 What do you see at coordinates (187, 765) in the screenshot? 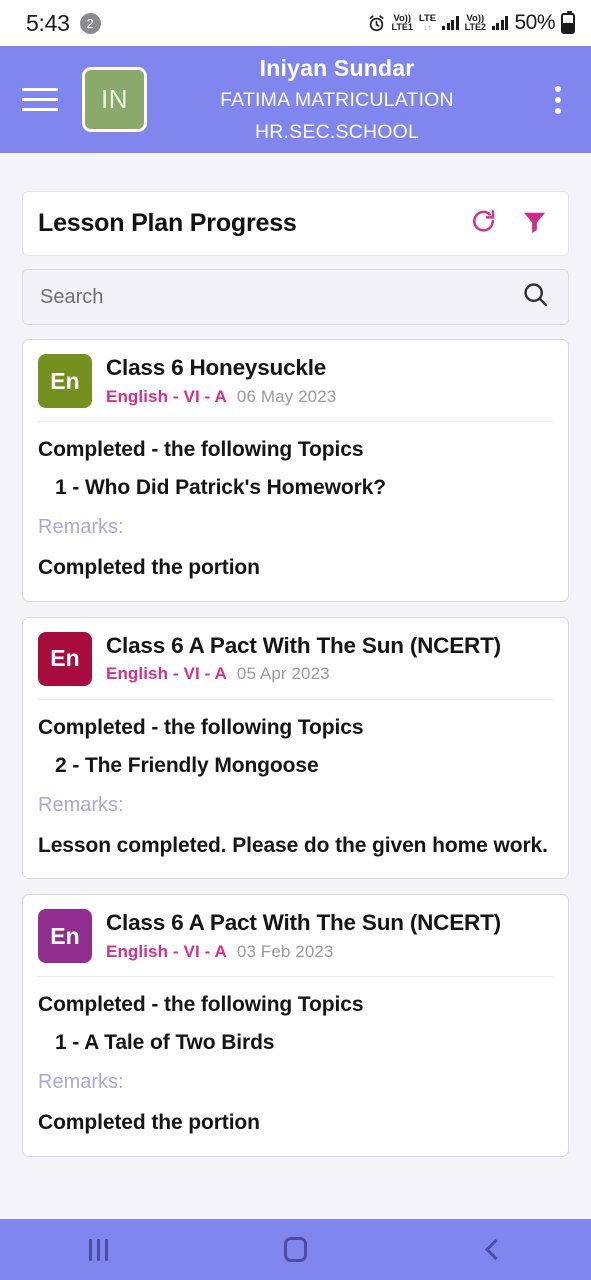
I see `topic-item: 2 - The Friendly Mongoose` at bounding box center [187, 765].